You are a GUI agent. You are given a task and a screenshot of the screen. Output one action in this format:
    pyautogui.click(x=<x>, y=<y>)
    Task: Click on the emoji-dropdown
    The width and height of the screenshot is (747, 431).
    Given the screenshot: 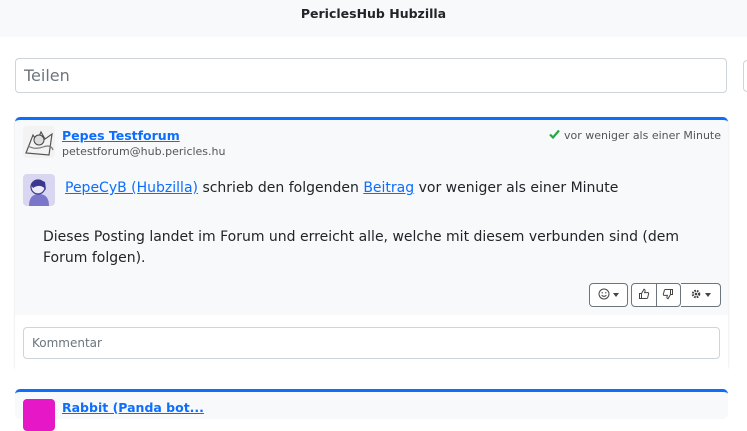 What is the action you would take?
    pyautogui.click(x=608, y=295)
    